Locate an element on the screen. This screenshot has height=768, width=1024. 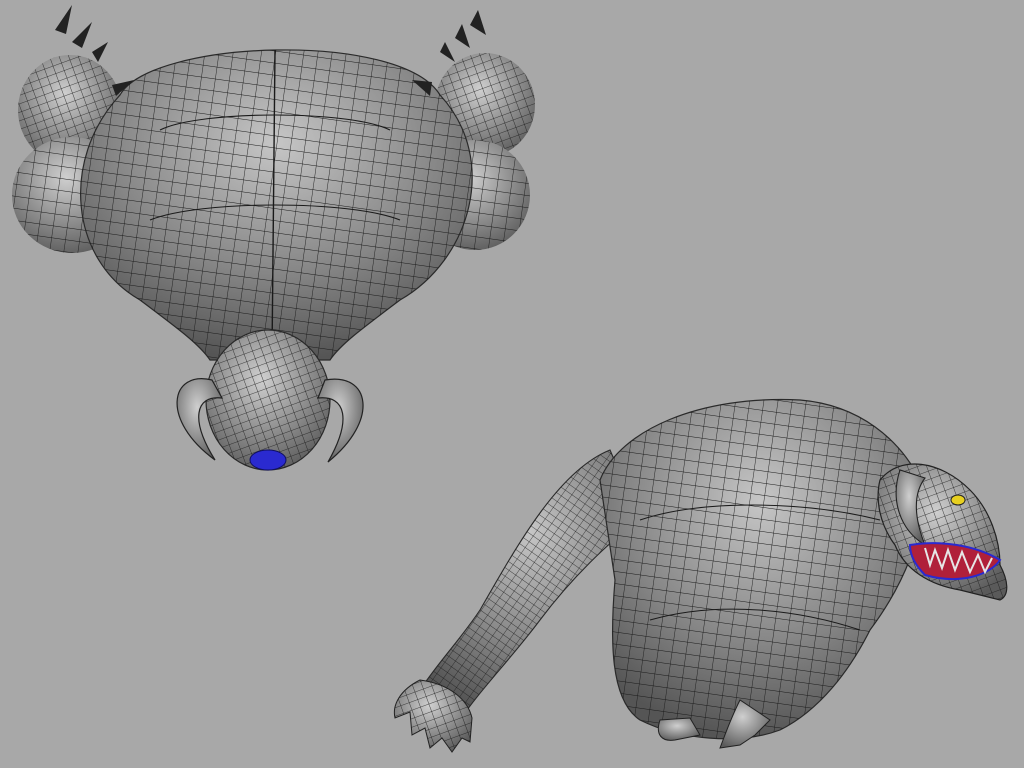
top-head is located at coordinates (268, 400).